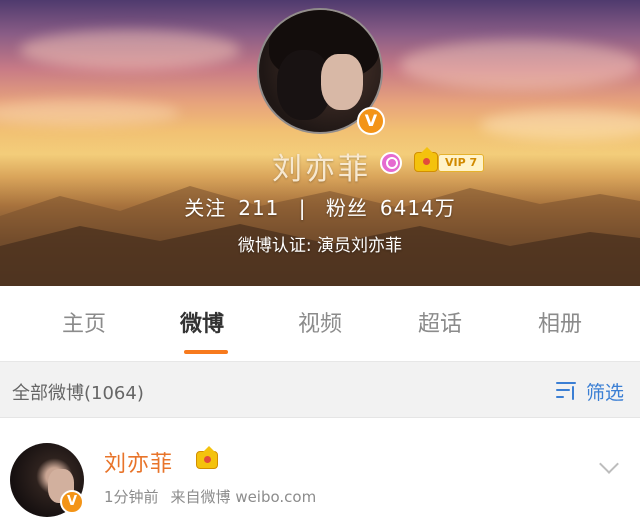  What do you see at coordinates (240, 527) in the screenshot?
I see `post-text-cutoff` at bounding box center [240, 527].